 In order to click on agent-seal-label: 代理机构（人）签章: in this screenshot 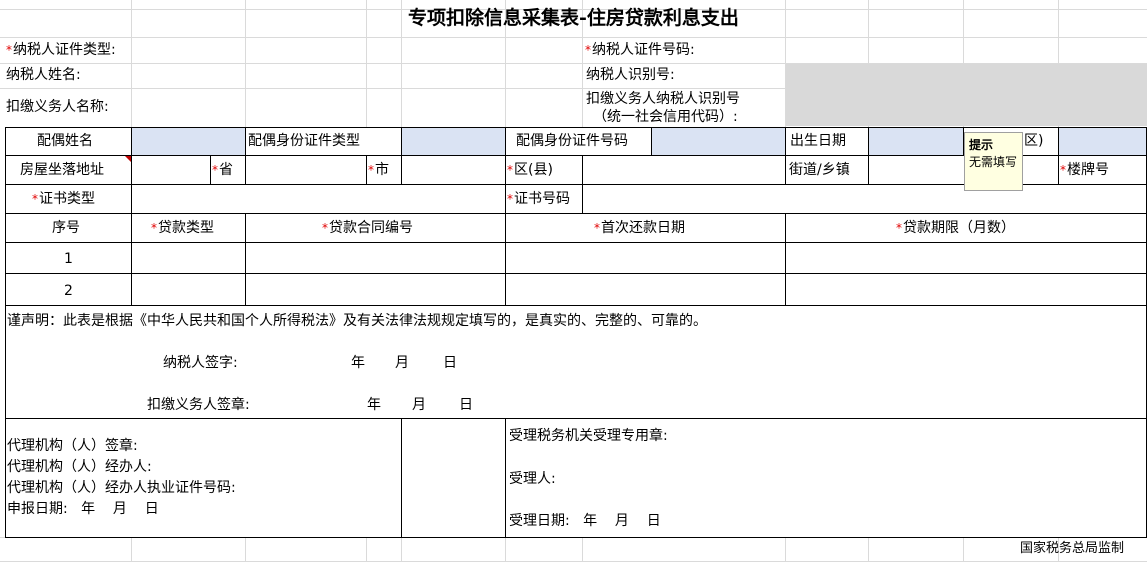, I will do `click(72, 446)`.